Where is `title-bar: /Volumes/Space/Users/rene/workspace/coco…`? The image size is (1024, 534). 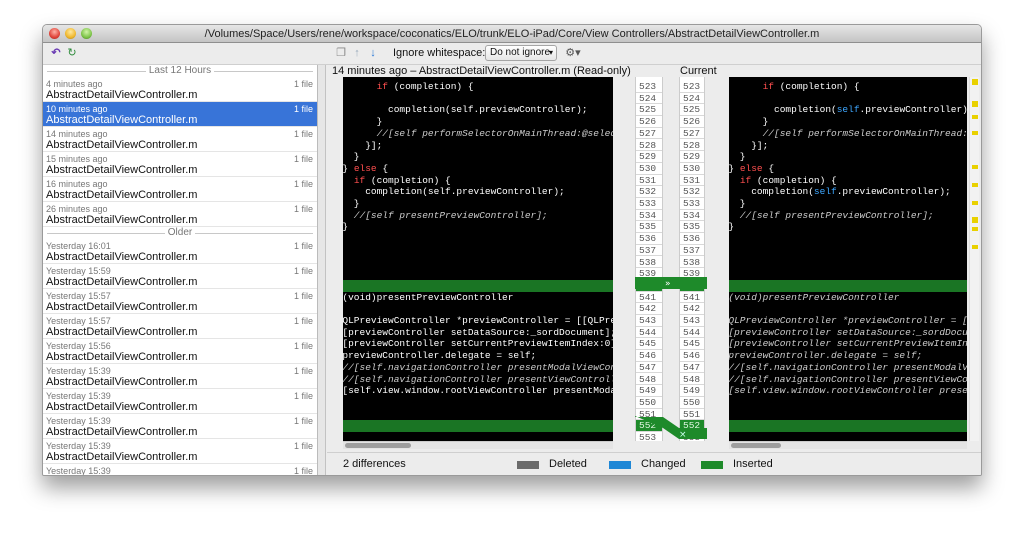
title-bar: /Volumes/Space/Users/rene/workspace/coco… is located at coordinates (512, 34).